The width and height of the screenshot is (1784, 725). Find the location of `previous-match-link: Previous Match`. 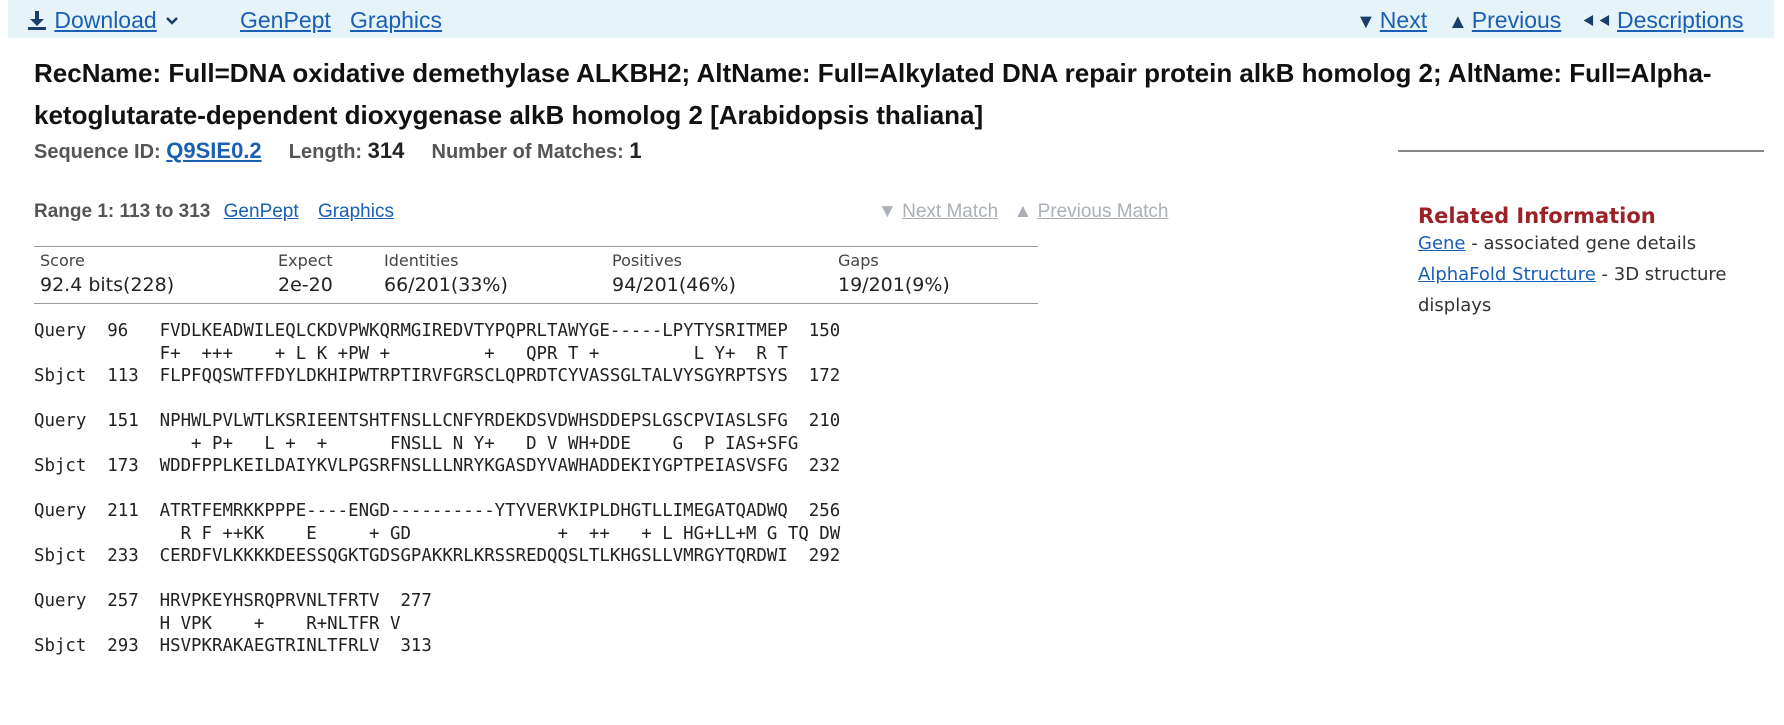

previous-match-link: Previous Match is located at coordinates (1103, 211).